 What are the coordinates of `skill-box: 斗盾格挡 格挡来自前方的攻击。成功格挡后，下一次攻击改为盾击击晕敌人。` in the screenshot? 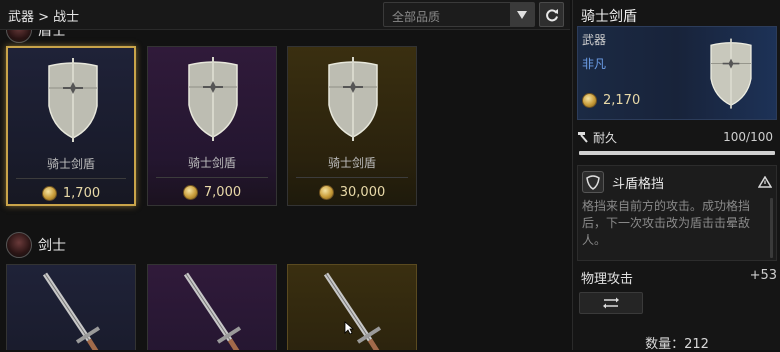 It's located at (677, 213).